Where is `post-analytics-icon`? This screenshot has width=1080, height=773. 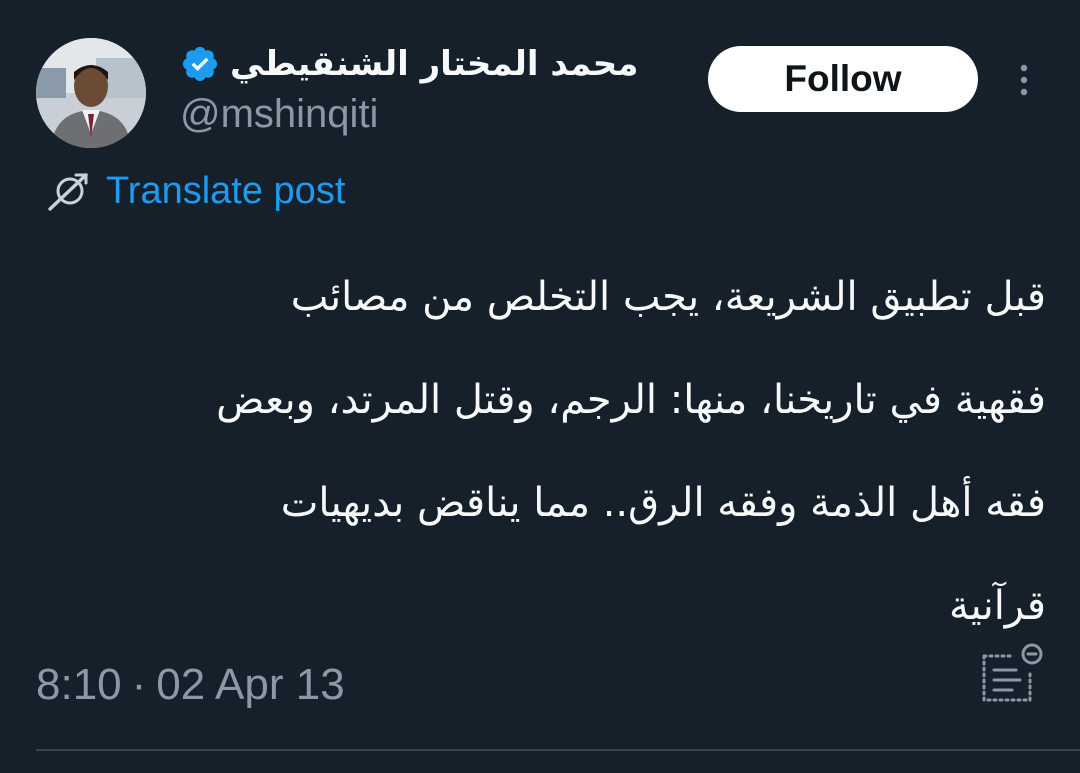
post-analytics-icon is located at coordinates (1012, 673).